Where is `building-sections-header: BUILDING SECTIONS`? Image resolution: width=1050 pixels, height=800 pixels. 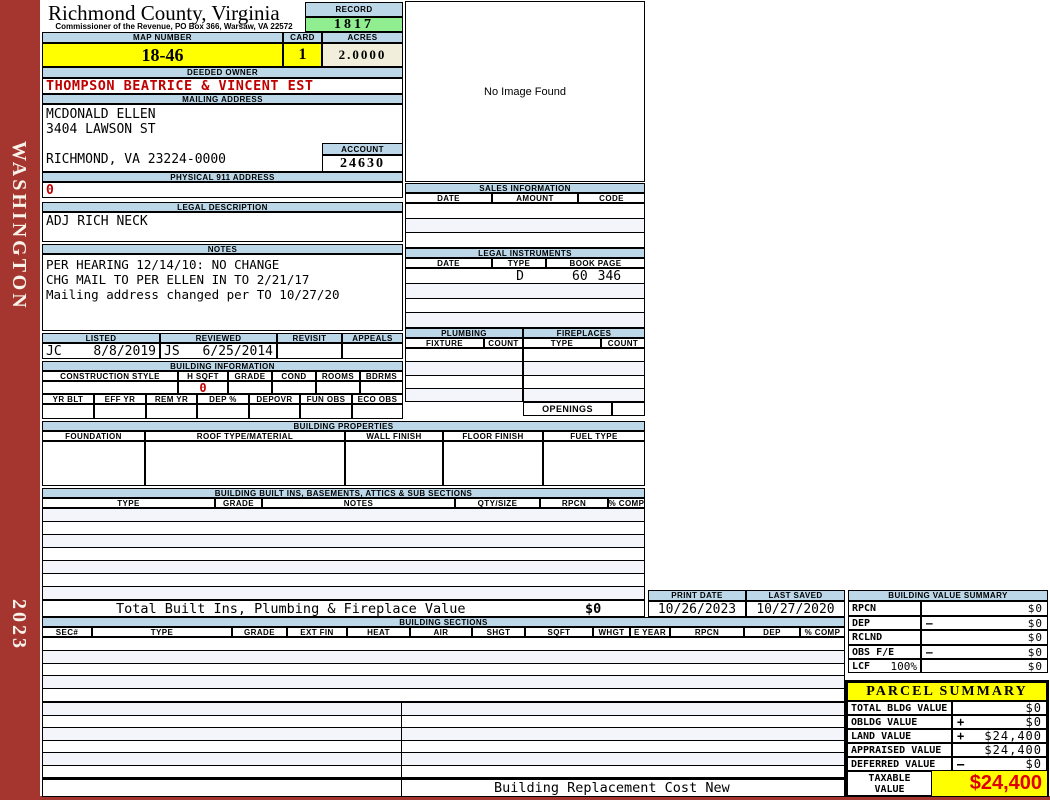
building-sections-header: BUILDING SECTIONS is located at coordinates (443, 622).